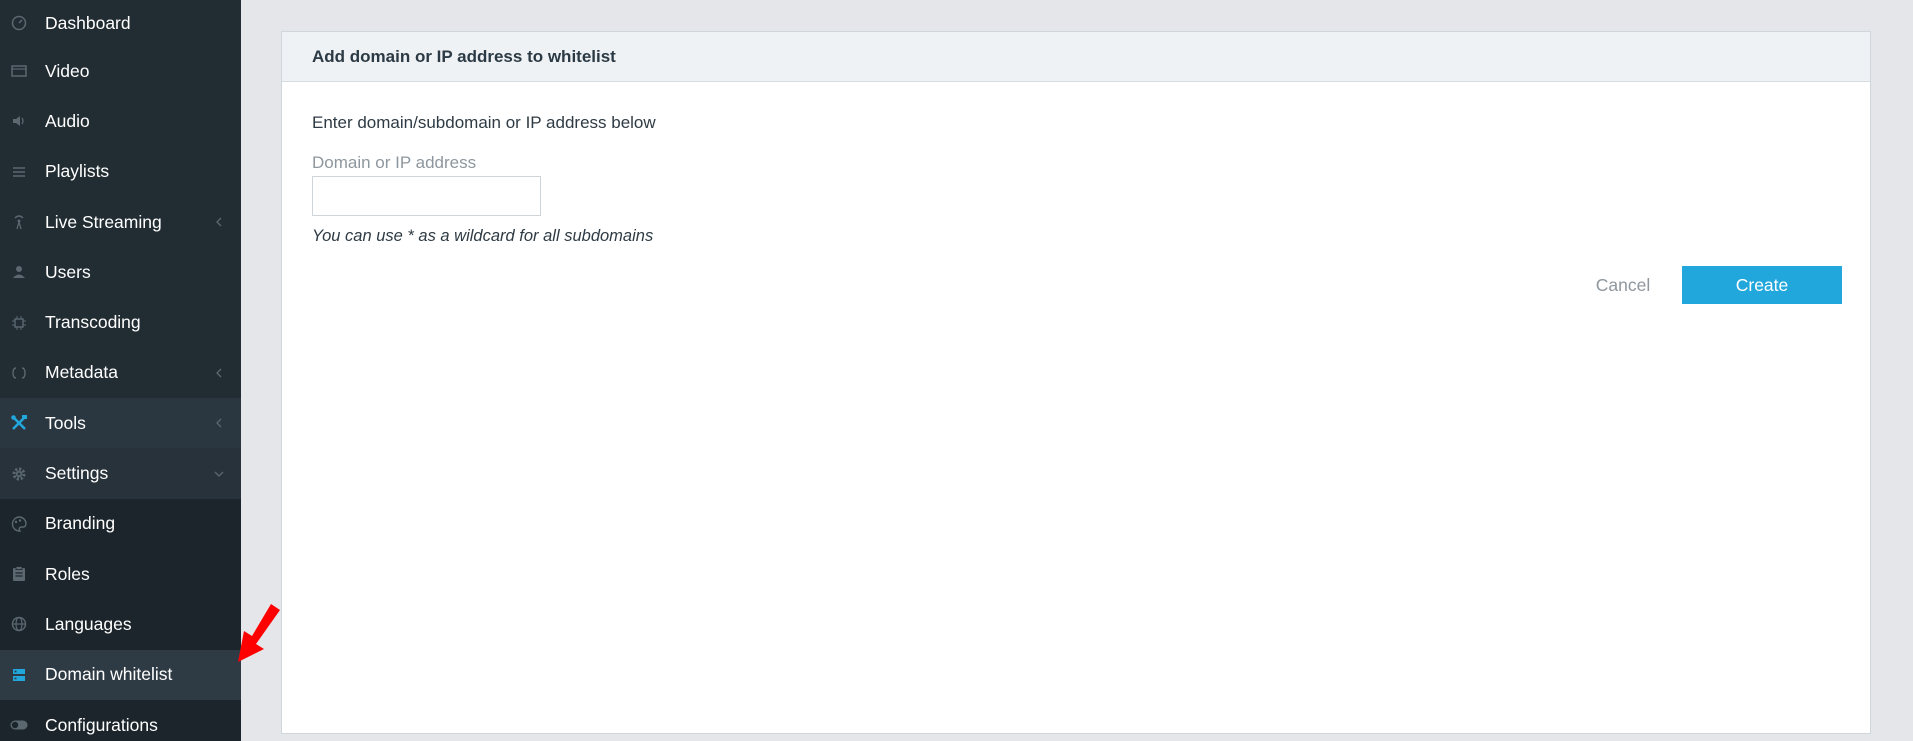 The height and width of the screenshot is (741, 1913). Describe the element at coordinates (81, 372) in the screenshot. I see `sidebar-item-label: Metadata` at that location.